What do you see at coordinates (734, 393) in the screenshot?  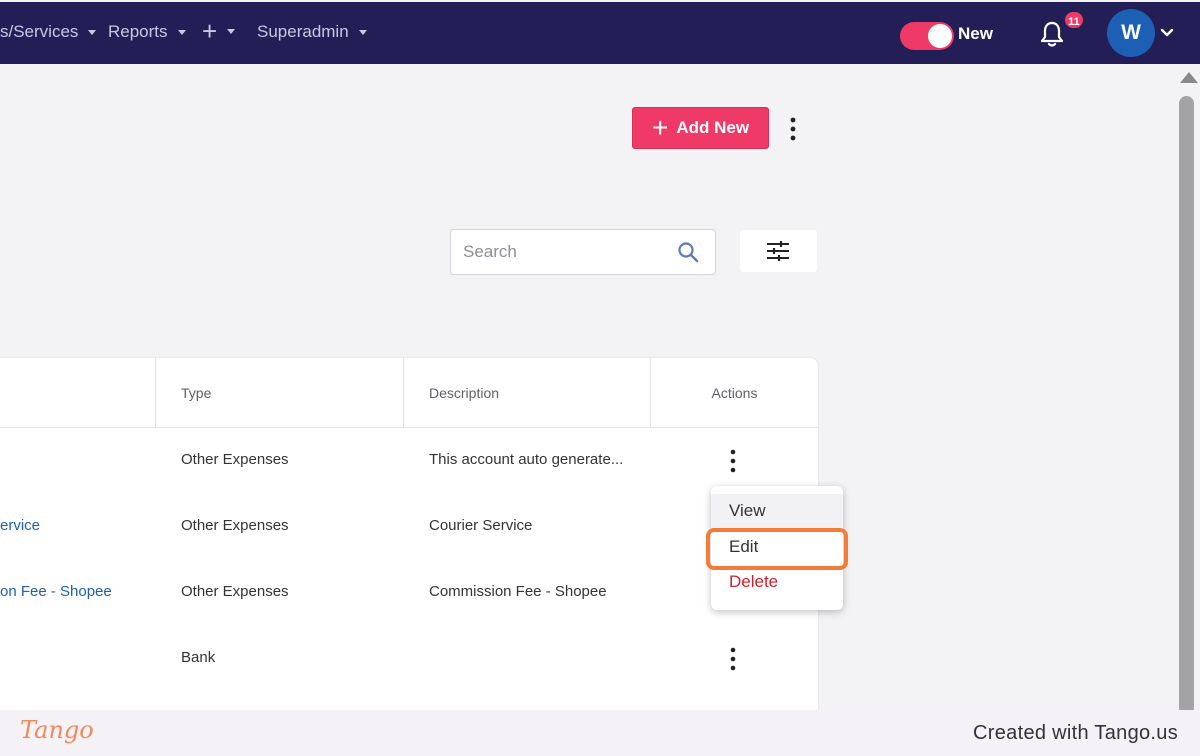 I see `column-header-actions: Actions` at bounding box center [734, 393].